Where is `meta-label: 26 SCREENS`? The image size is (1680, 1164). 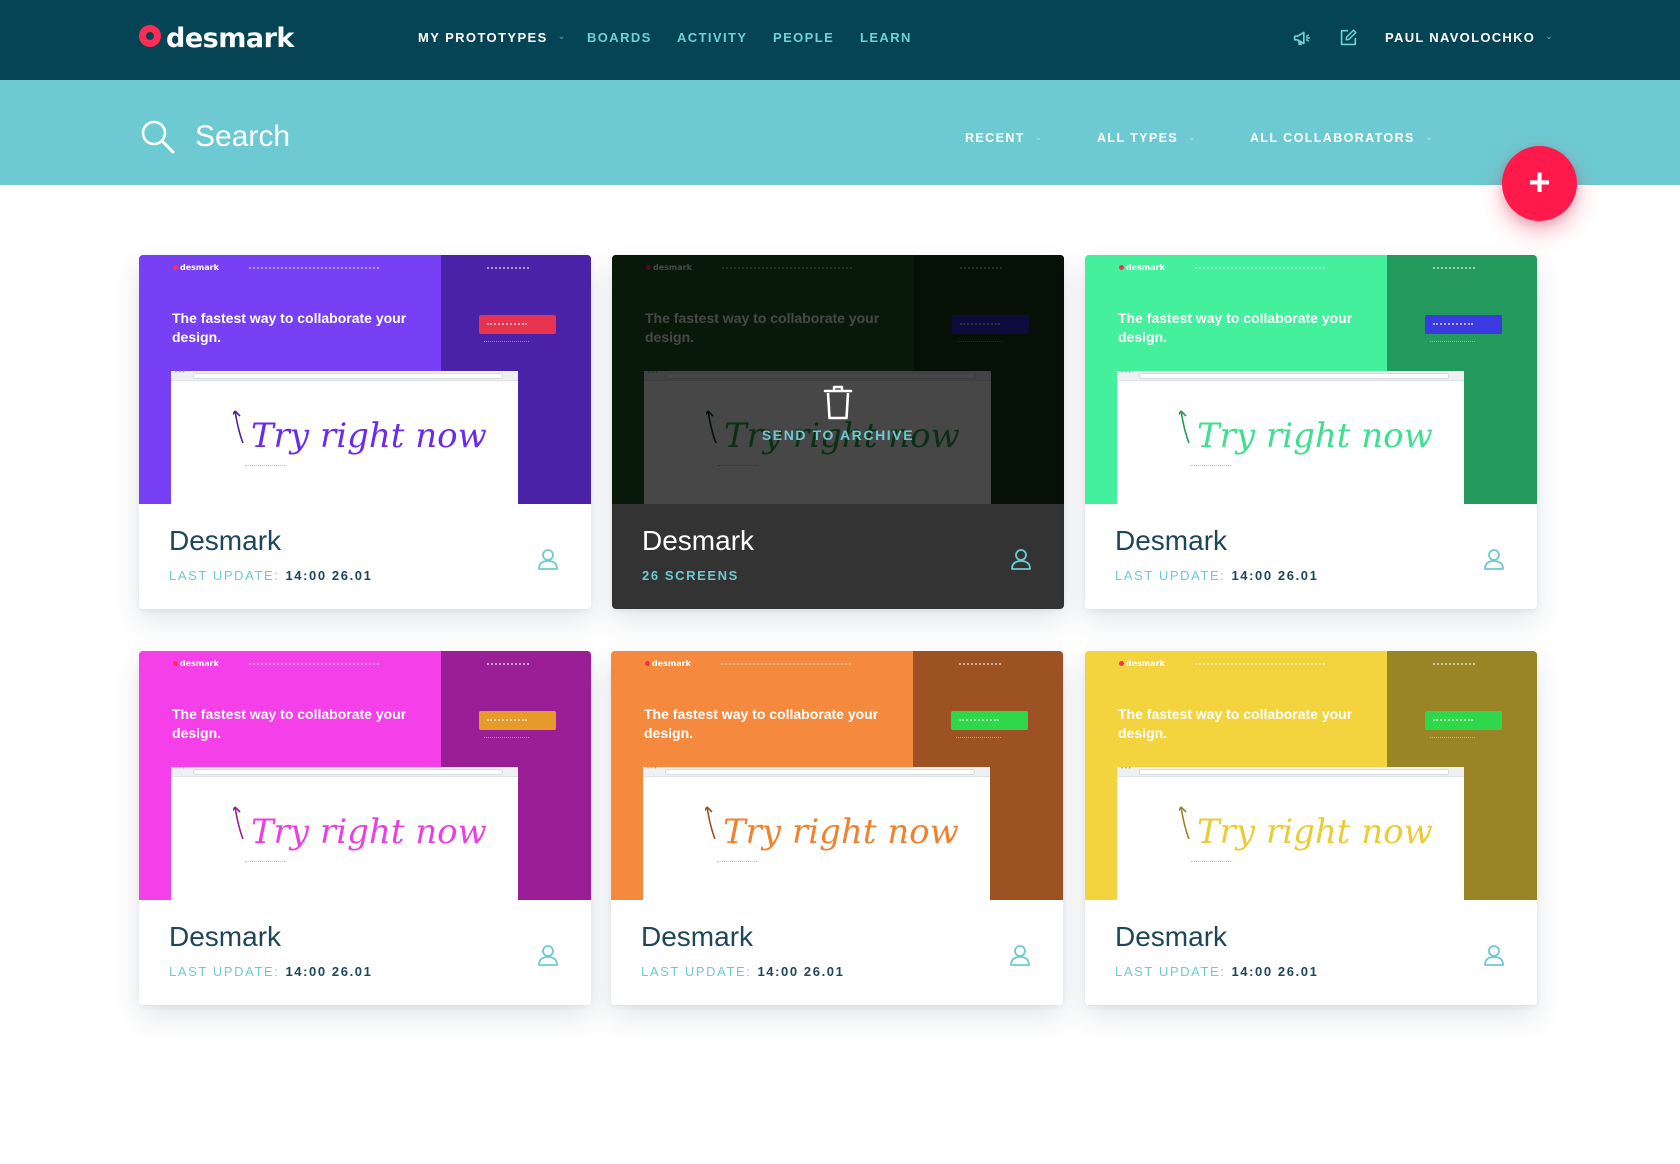
meta-label: 26 SCREENS is located at coordinates (690, 575).